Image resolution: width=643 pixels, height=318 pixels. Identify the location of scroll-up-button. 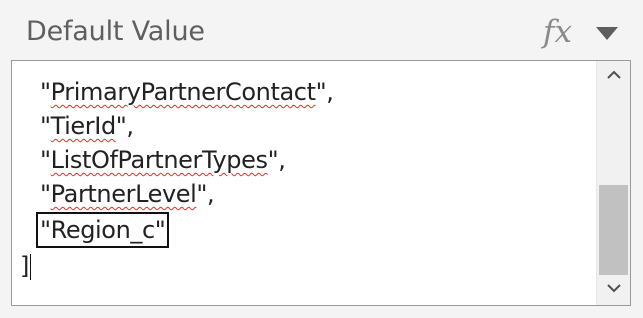
(613, 76).